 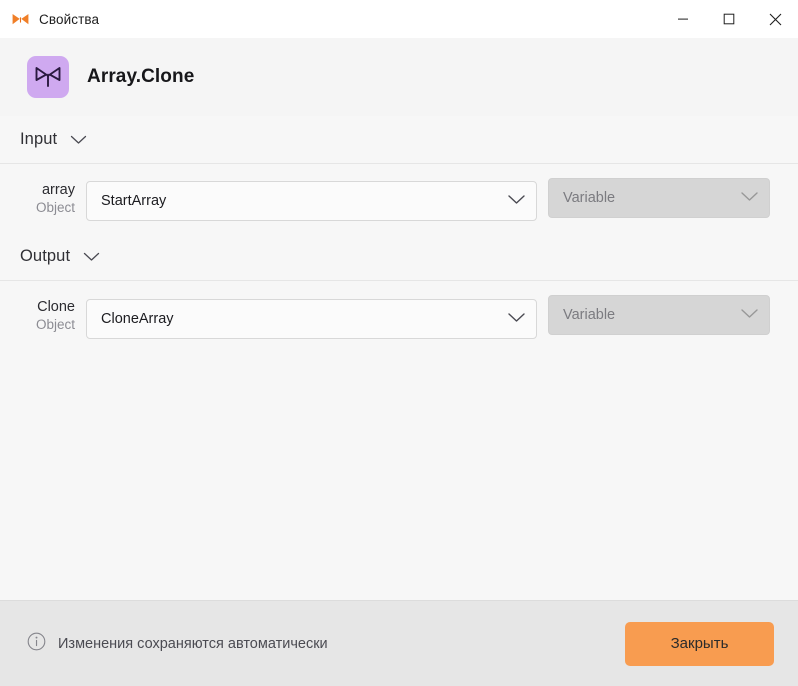 I want to click on param-fields-array: StartArray Variable, so click(x=428, y=199).